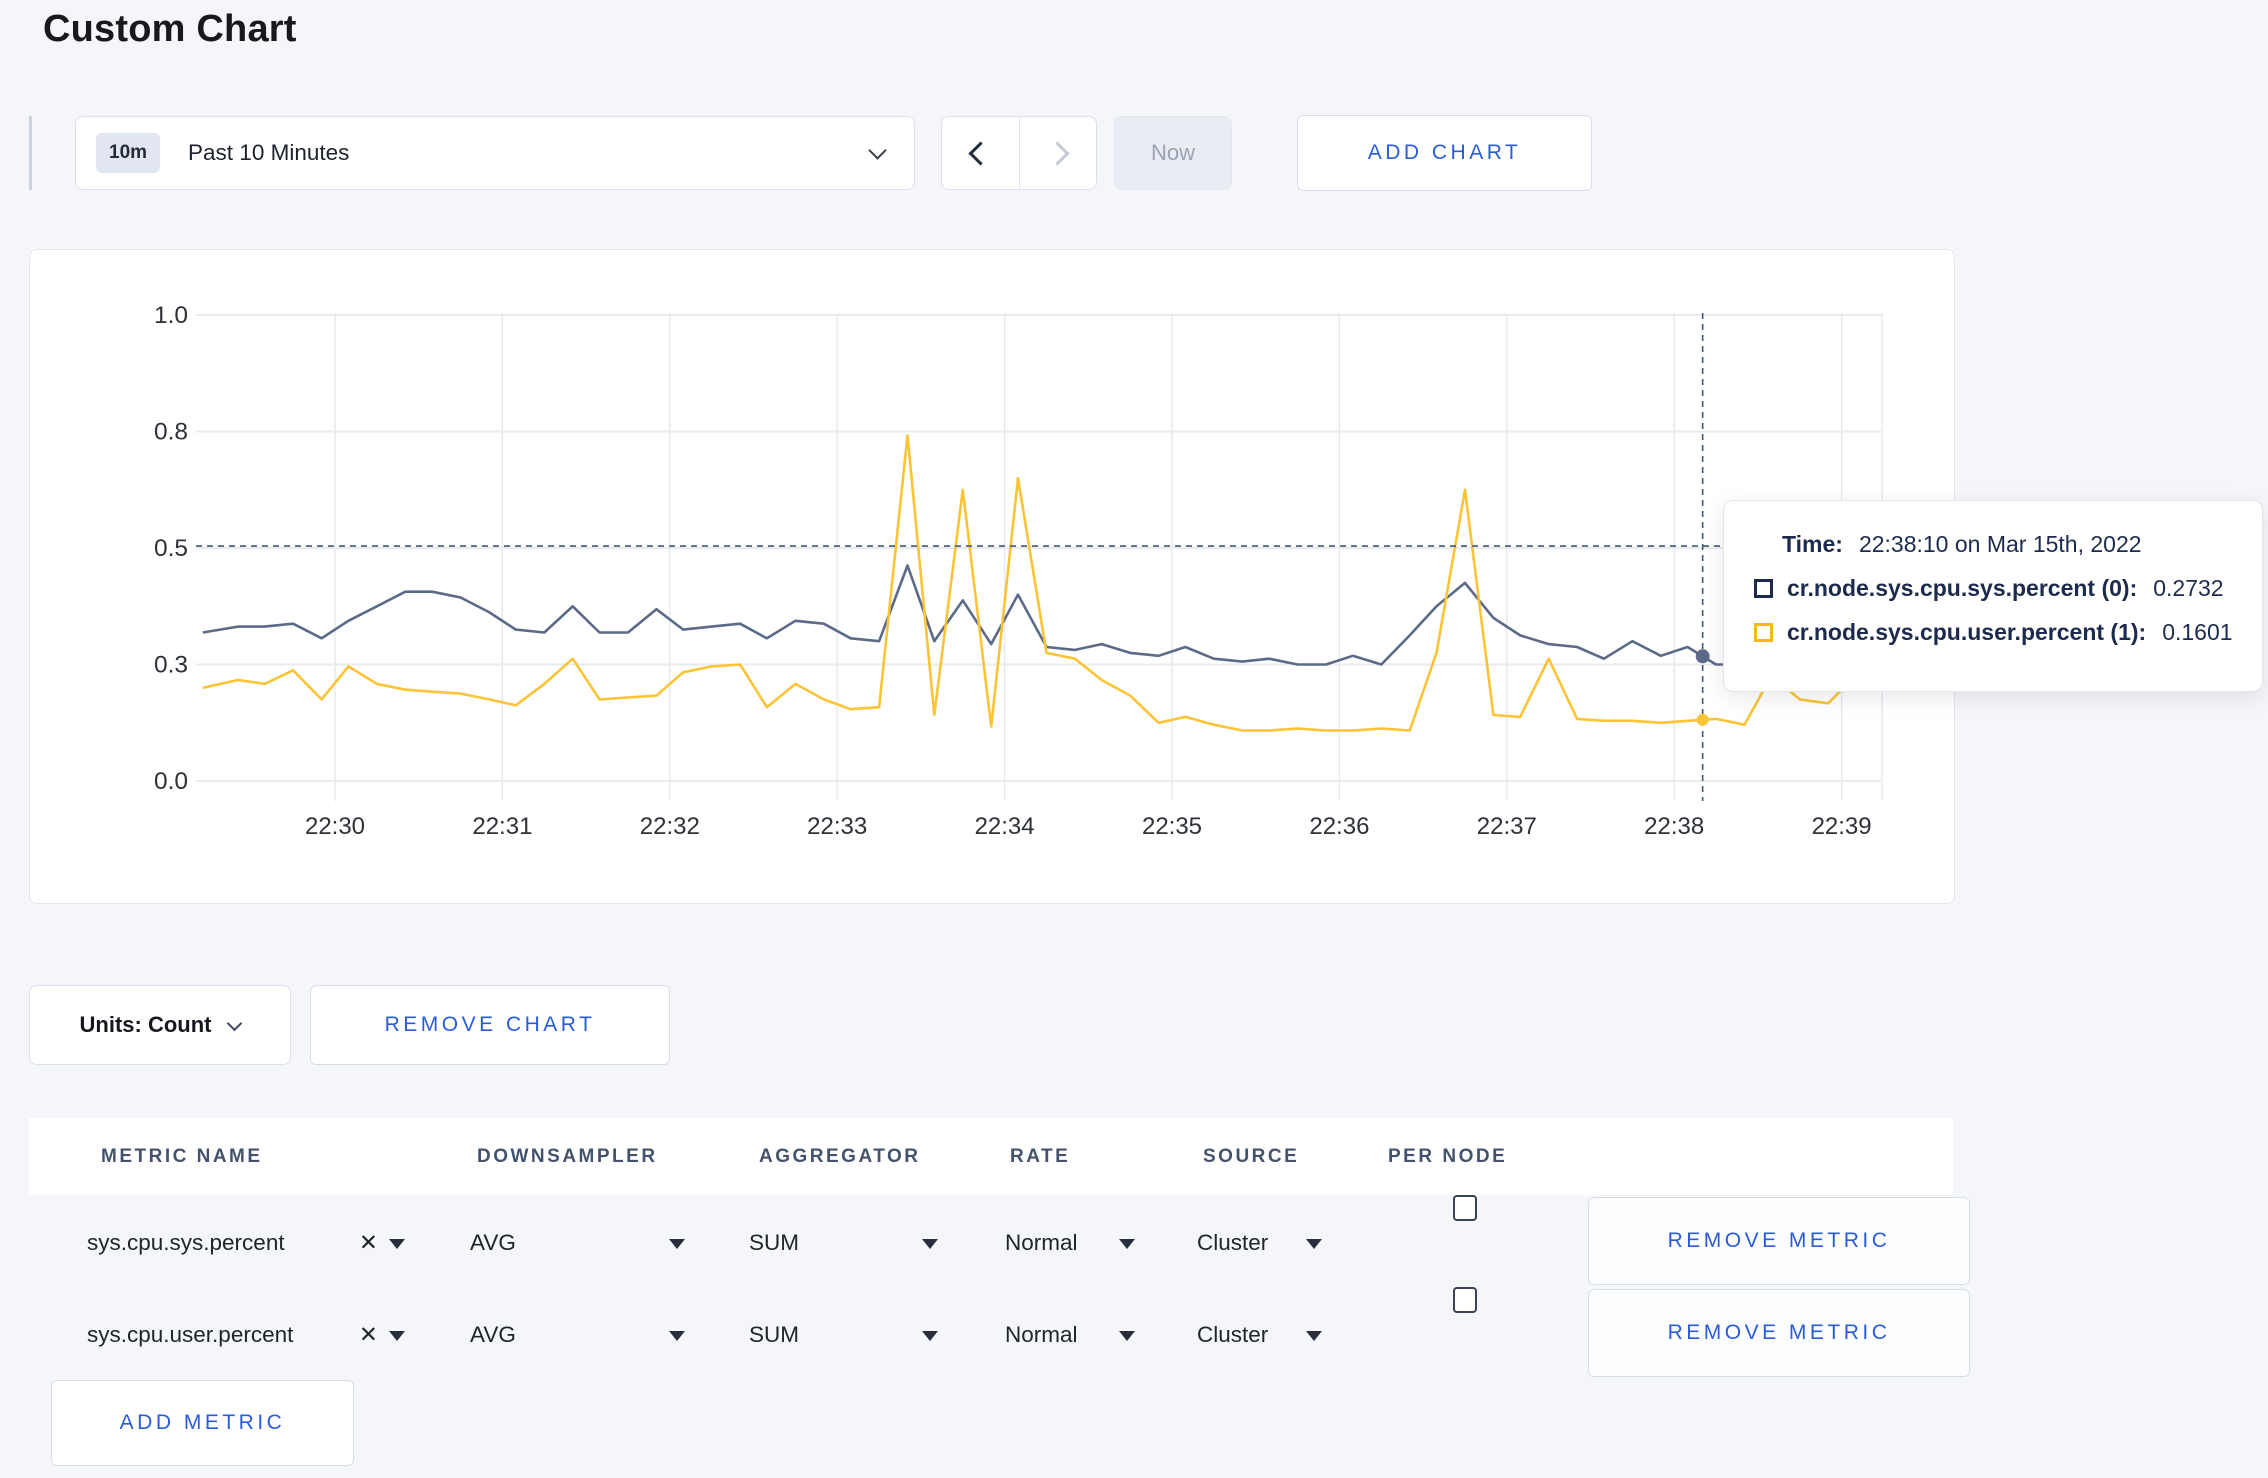  I want to click on line-series-user, so click(1035, 583).